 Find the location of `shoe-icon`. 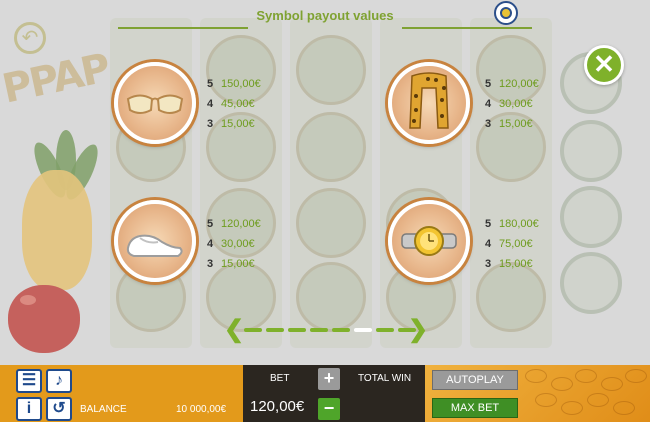

shoe-icon is located at coordinates (154, 245).